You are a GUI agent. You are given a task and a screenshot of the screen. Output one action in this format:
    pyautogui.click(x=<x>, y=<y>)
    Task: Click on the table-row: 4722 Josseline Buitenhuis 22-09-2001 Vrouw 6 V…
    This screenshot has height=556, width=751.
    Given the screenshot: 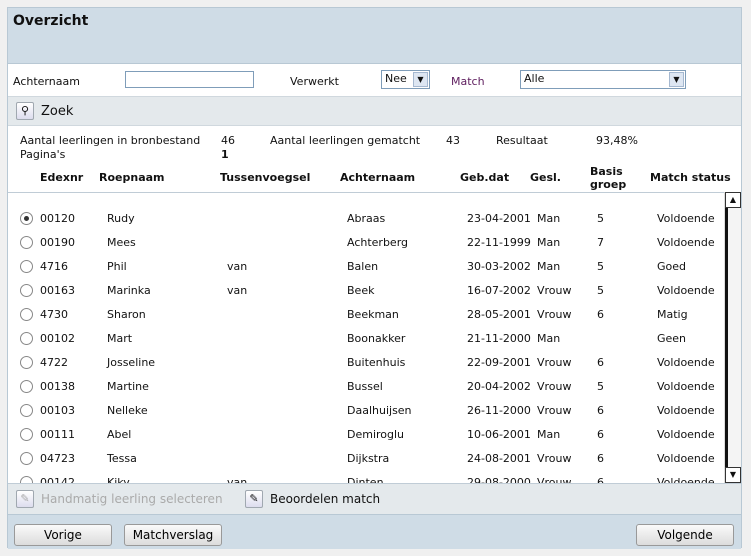 What is the action you would take?
    pyautogui.click(x=366, y=368)
    